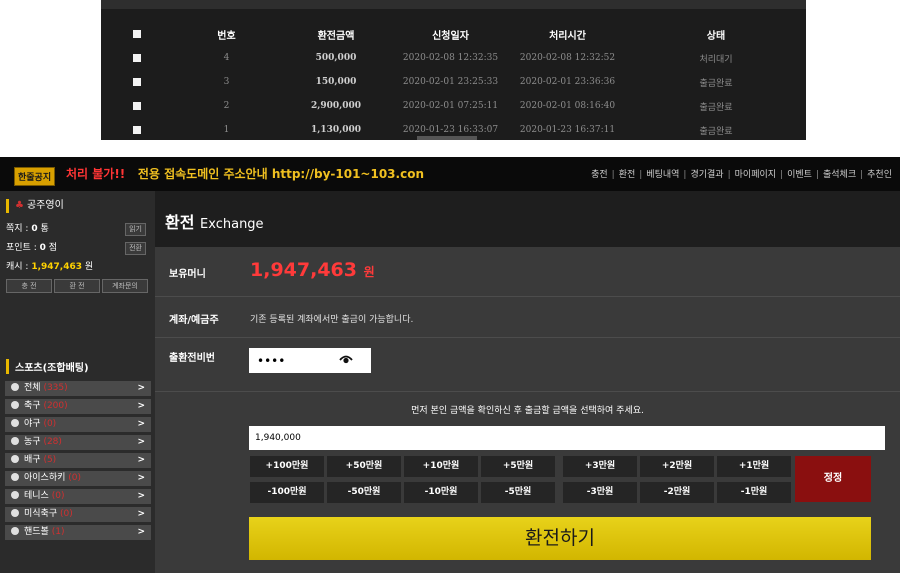 Image resolution: width=900 pixels, height=573 pixels. I want to click on column-header-status: 상태, so click(716, 36).